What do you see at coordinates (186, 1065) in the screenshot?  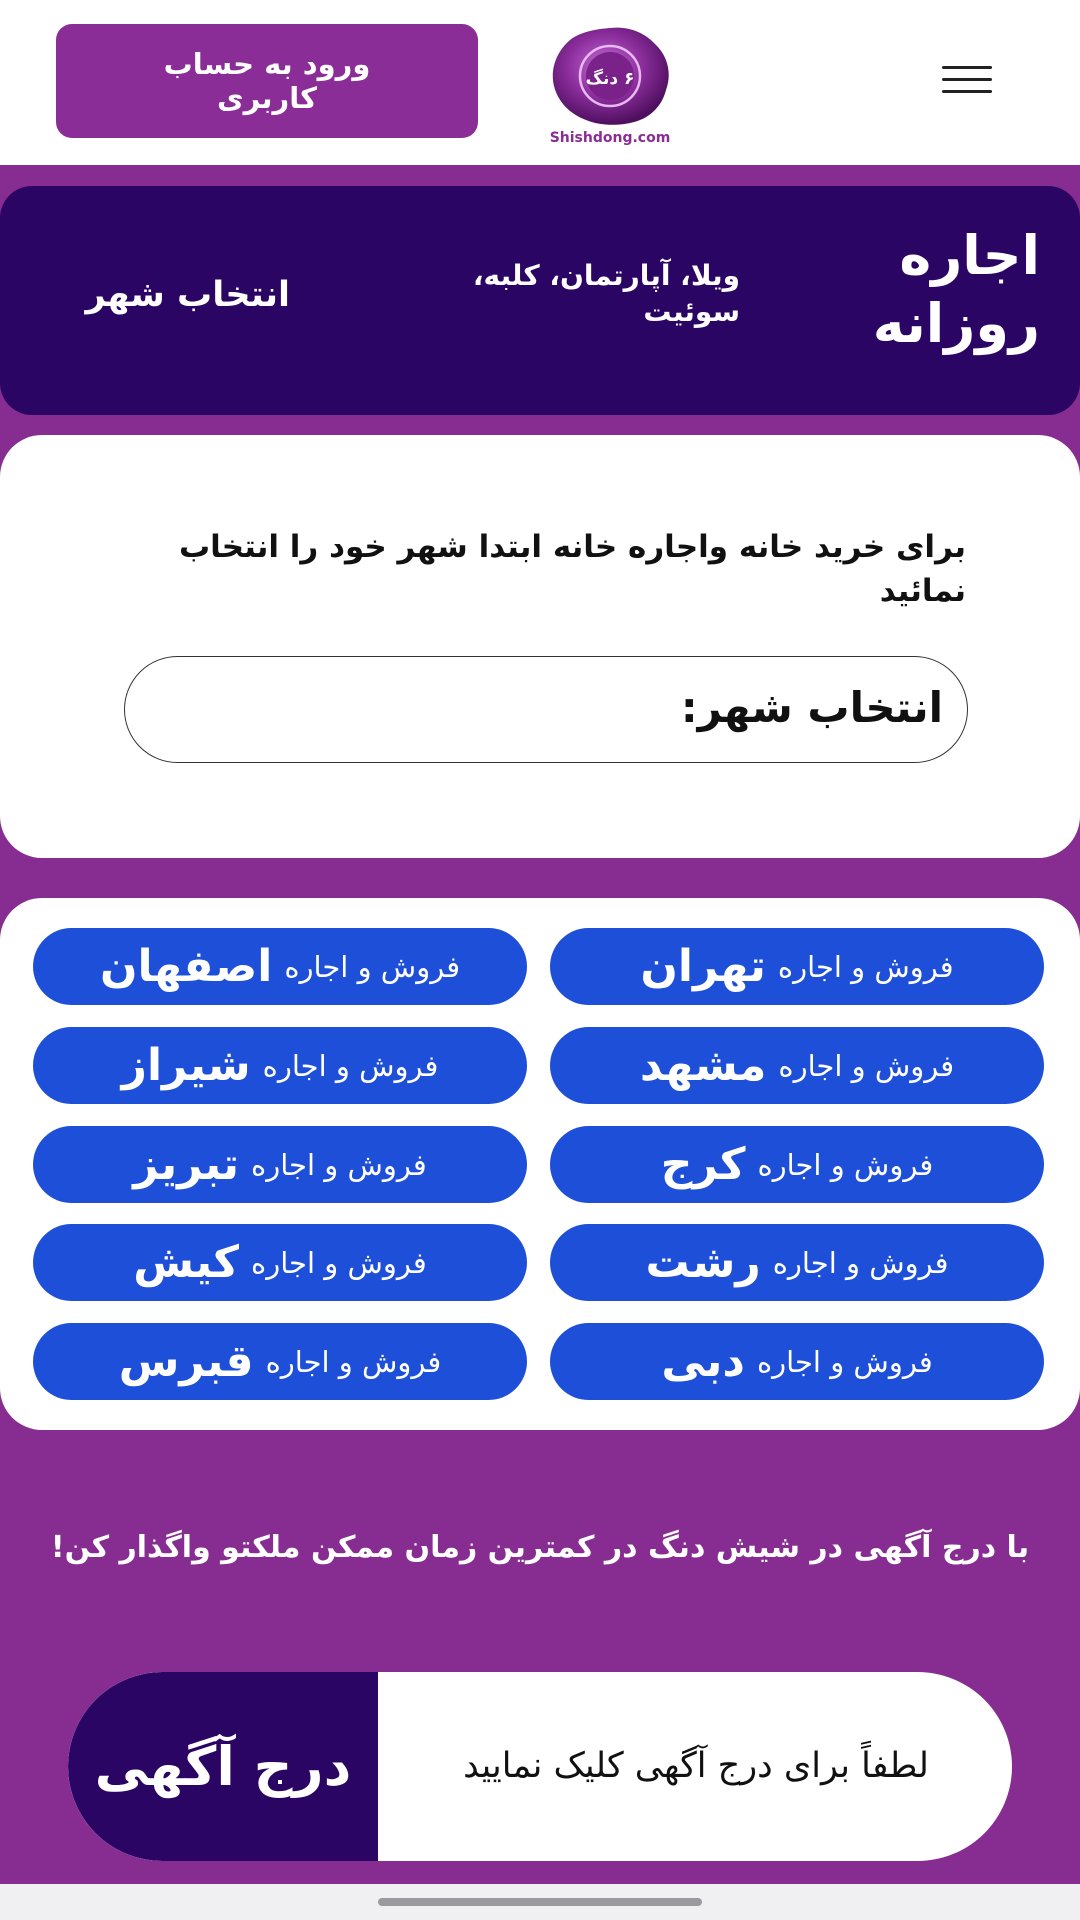 I see `city-button-name: شیراز` at bounding box center [186, 1065].